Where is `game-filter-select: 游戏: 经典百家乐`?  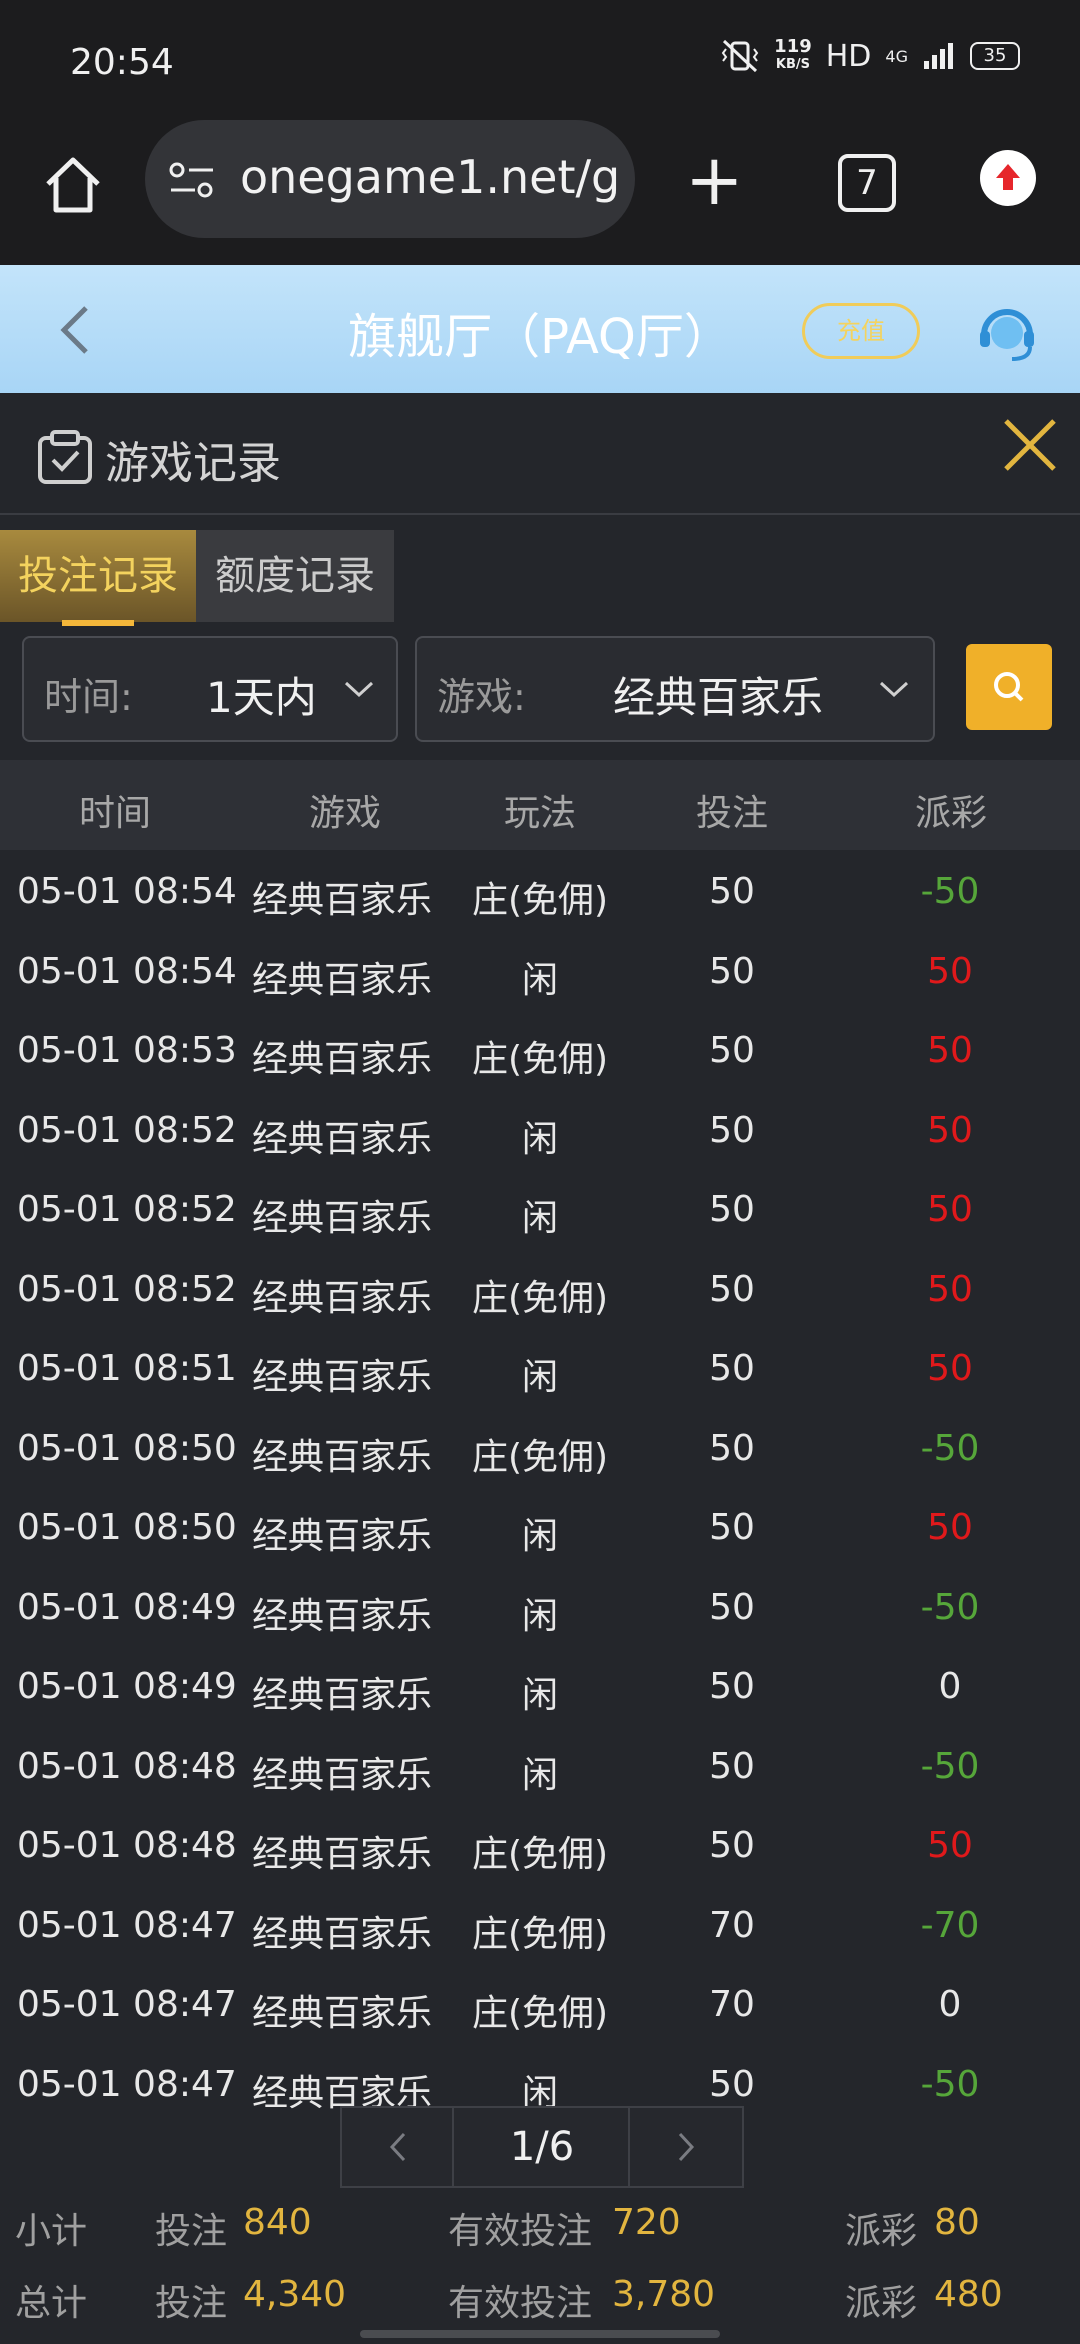
game-filter-select: 游戏: 经典百家乐 is located at coordinates (675, 689).